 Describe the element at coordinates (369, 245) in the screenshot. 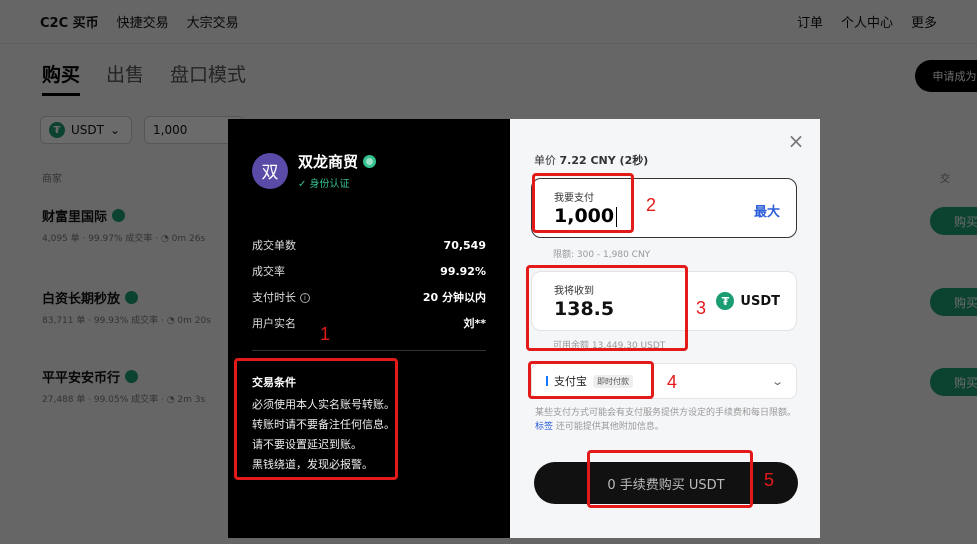

I see `stat-orders: 成交单数 70,549` at that location.